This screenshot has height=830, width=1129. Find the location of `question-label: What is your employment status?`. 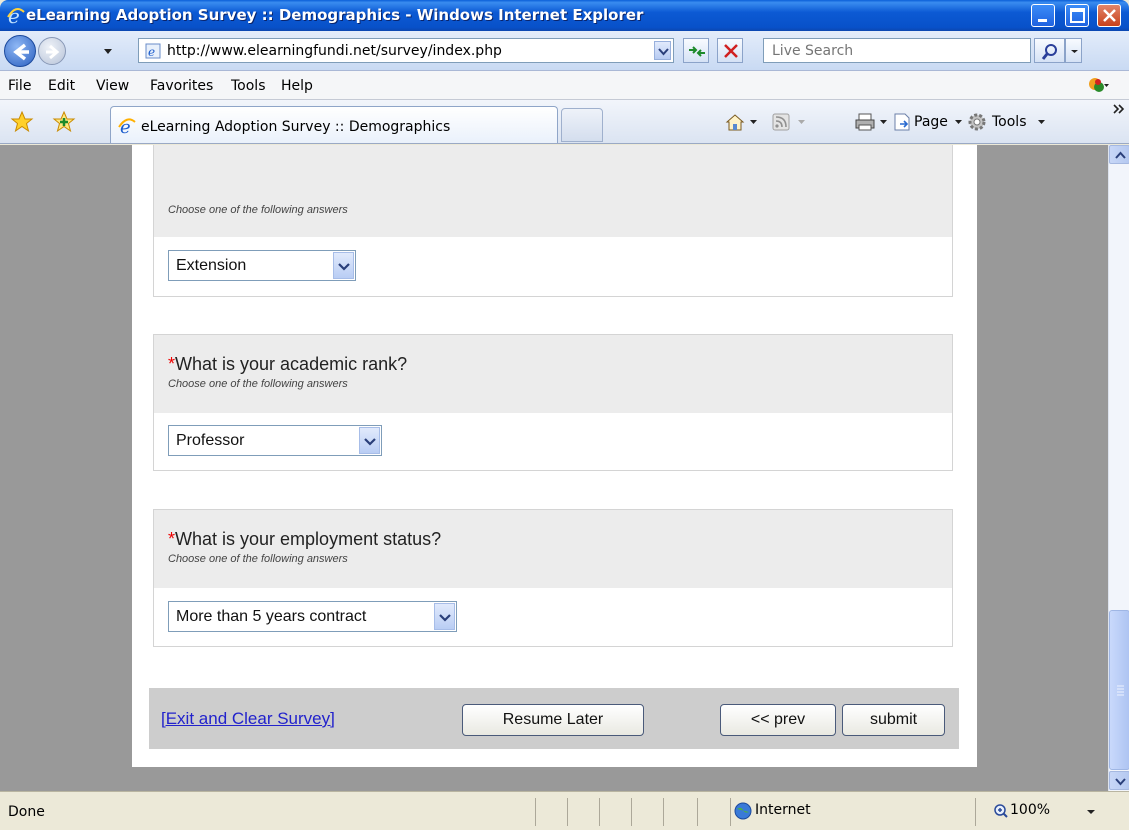

question-label: What is your employment status? is located at coordinates (308, 539).